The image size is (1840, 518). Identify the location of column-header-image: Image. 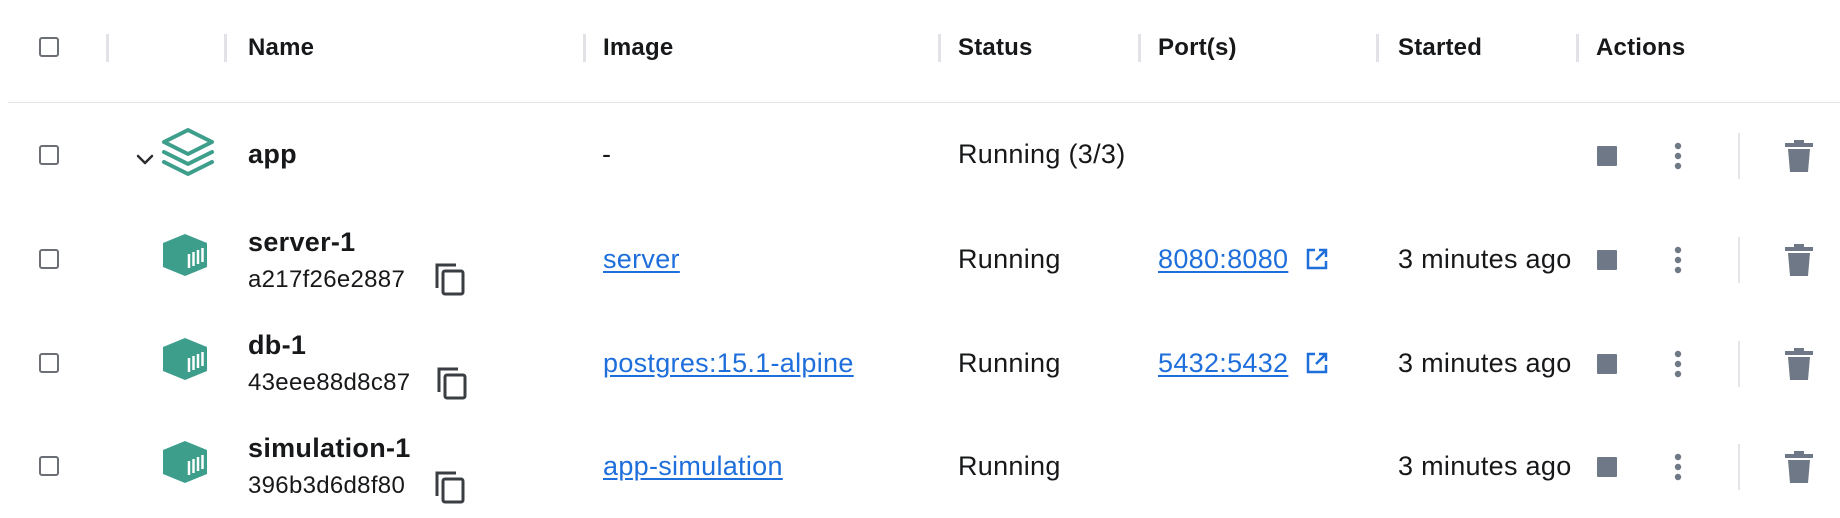
(638, 48).